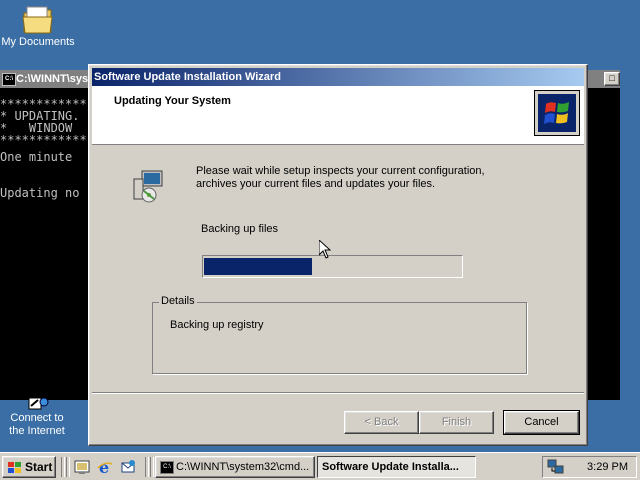 The height and width of the screenshot is (480, 640). Describe the element at coordinates (541, 422) in the screenshot. I see `cancel-button: Cancel` at that location.